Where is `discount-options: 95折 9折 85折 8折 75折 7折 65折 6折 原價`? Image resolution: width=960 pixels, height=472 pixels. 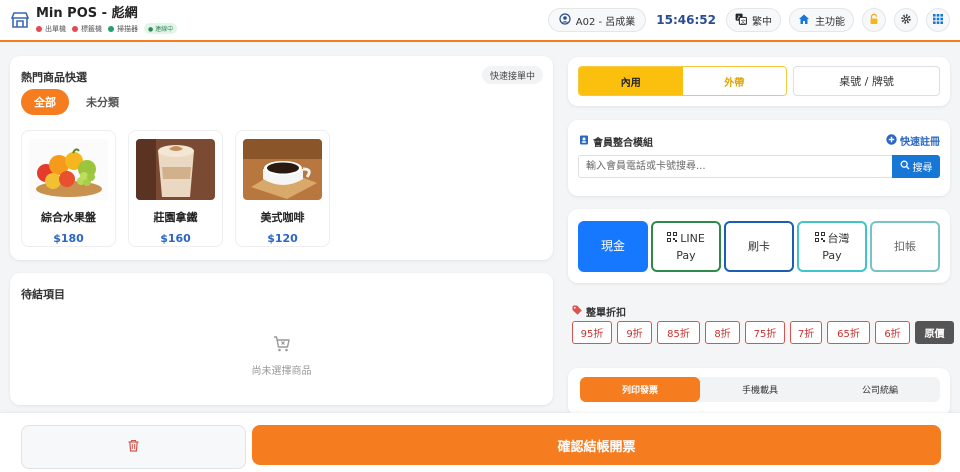
discount-options: 95折 9折 85折 8折 75折 7折 65折 6折 原價 is located at coordinates (763, 332).